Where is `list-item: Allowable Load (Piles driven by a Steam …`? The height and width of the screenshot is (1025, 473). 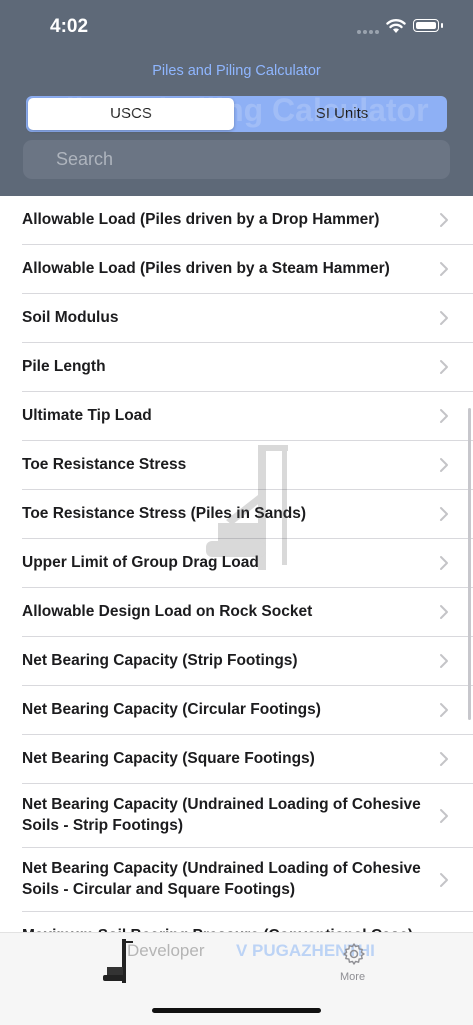
list-item: Allowable Load (Piles driven by a Steam … is located at coordinates (247, 269).